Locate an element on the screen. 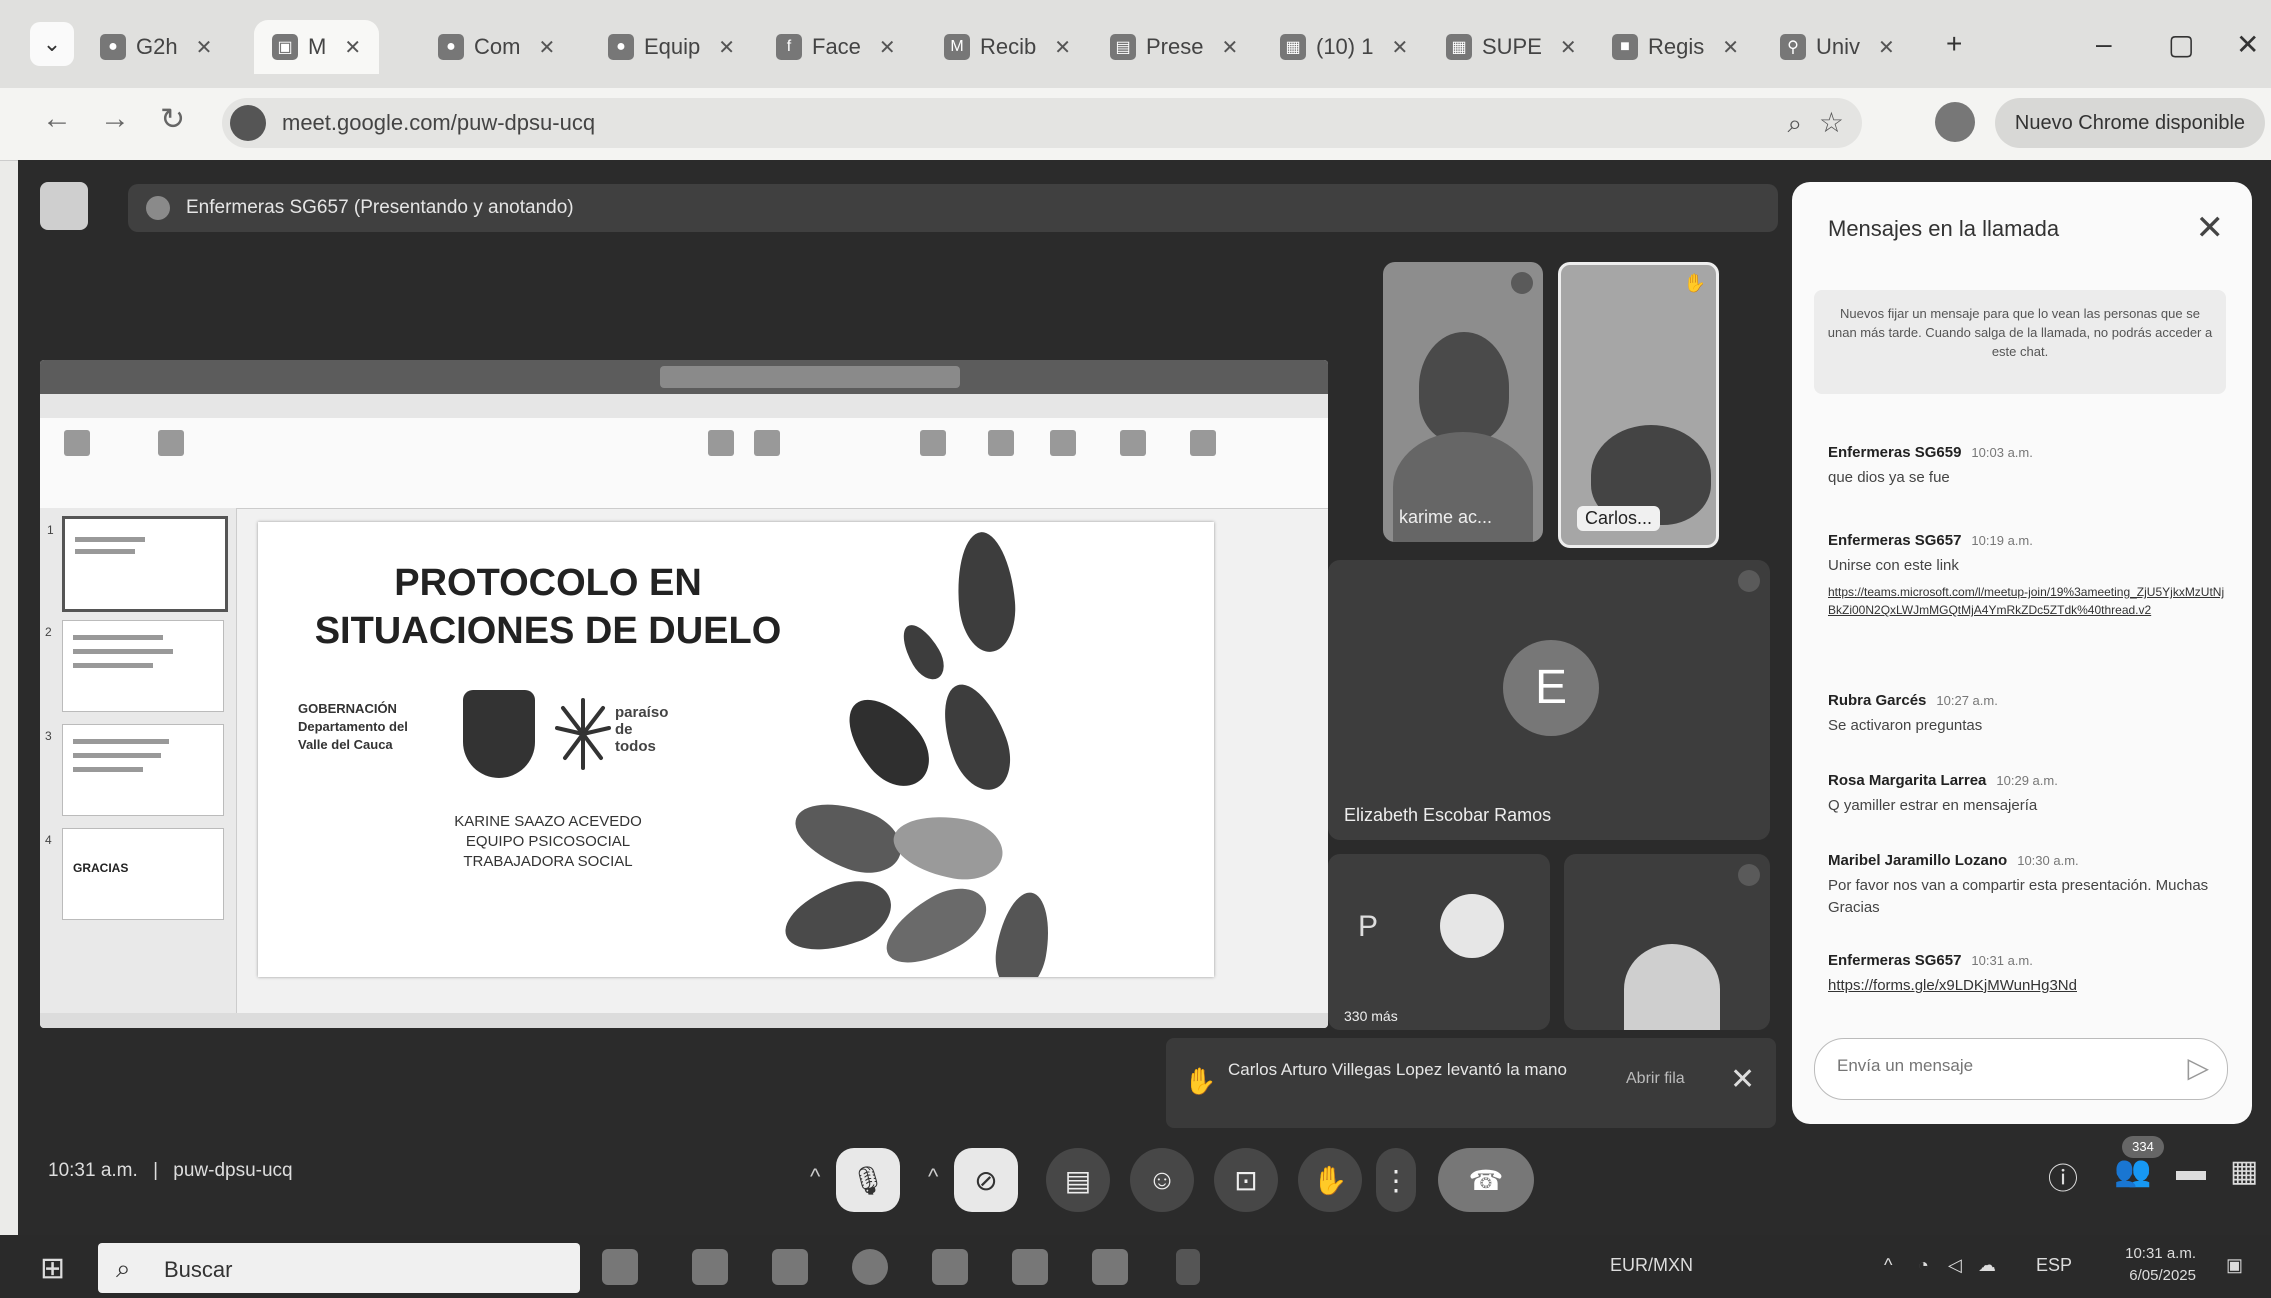  meeting-details-icon: ⓘ is located at coordinates (2063, 1176).